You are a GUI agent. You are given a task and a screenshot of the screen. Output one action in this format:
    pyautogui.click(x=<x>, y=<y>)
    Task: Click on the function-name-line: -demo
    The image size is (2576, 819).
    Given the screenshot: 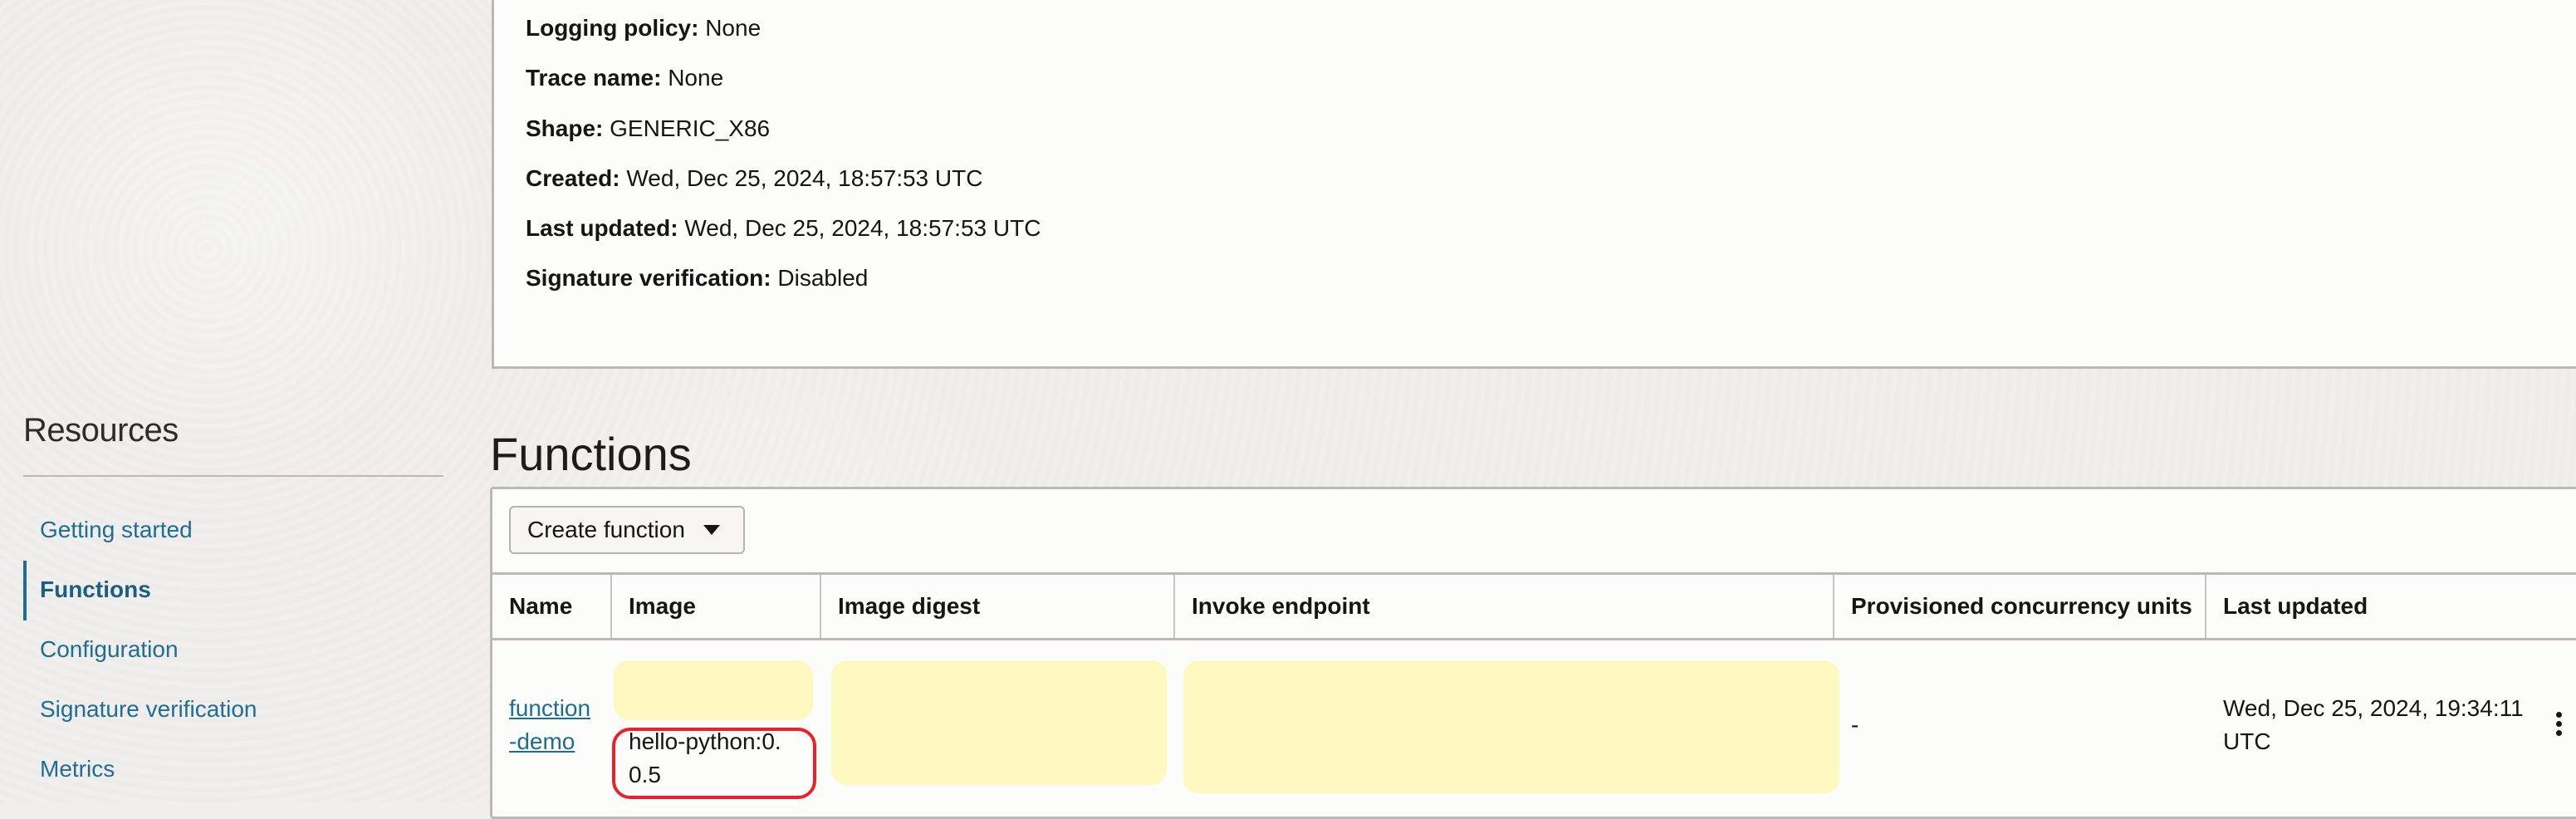 What is the action you would take?
    pyautogui.click(x=549, y=741)
    